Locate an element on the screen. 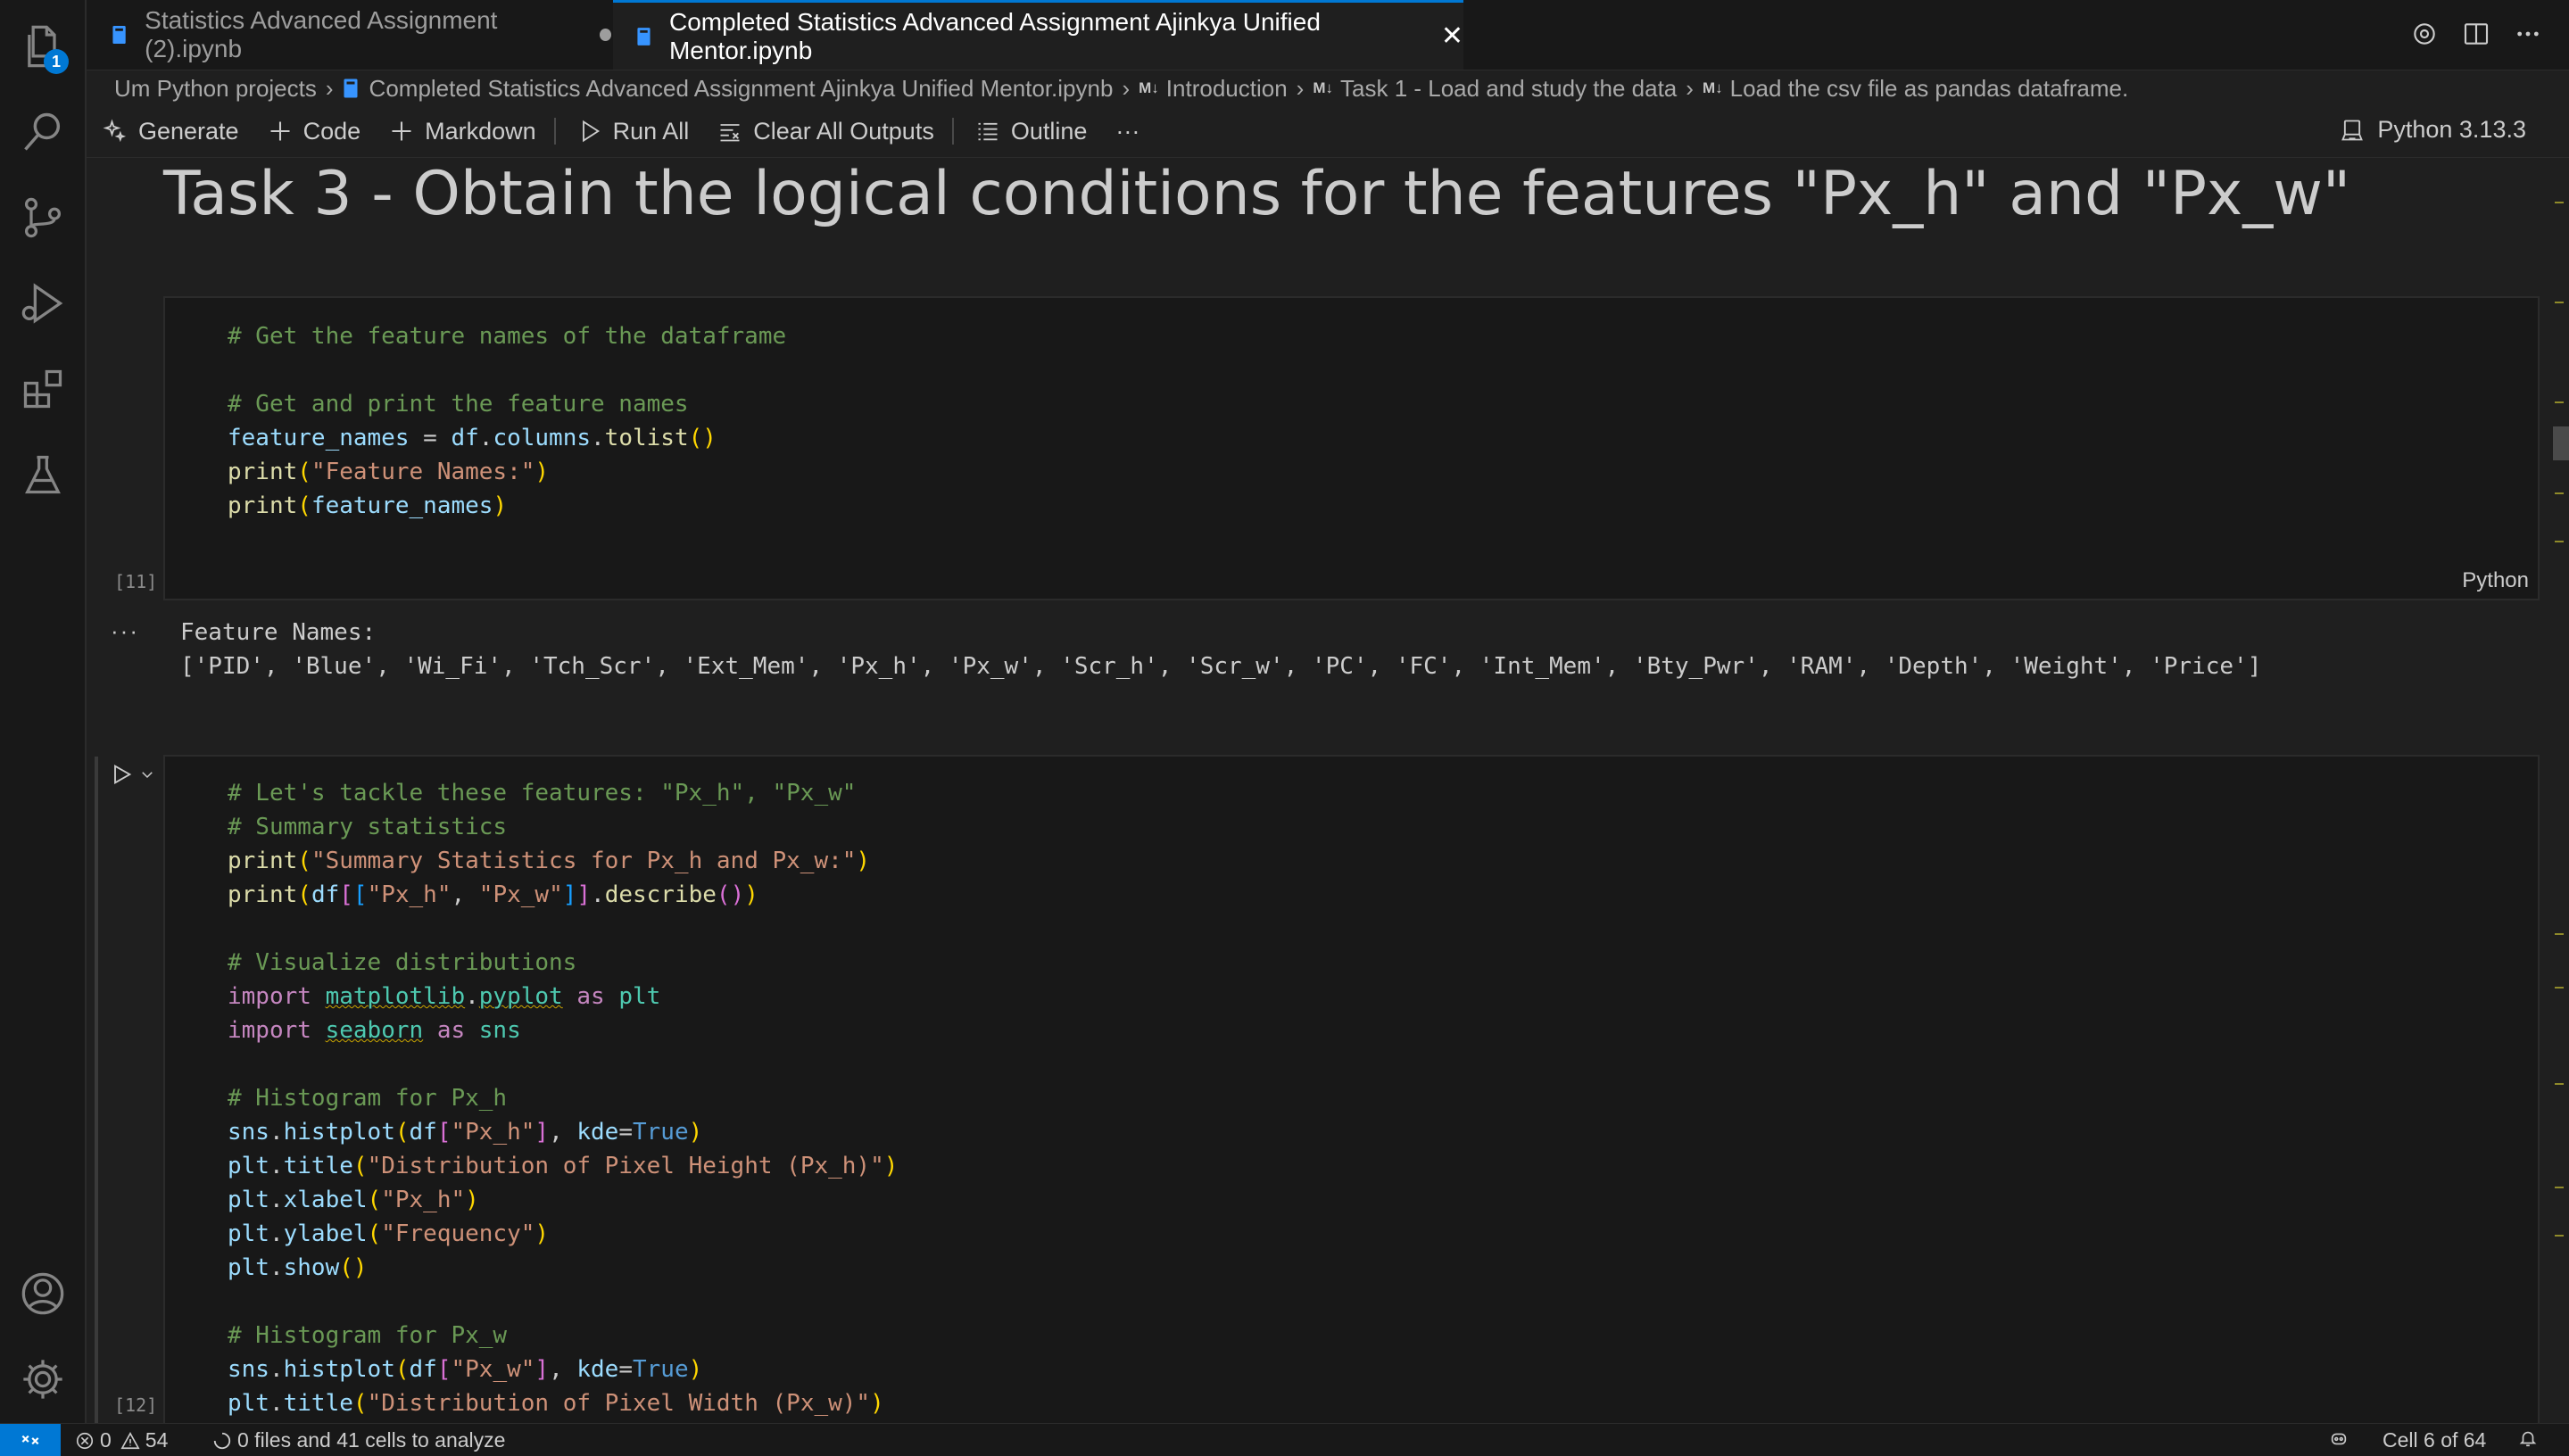 This screenshot has width=2569, height=1456. analysis-status: 0 files and 41 cells to analyze is located at coordinates (359, 1440).